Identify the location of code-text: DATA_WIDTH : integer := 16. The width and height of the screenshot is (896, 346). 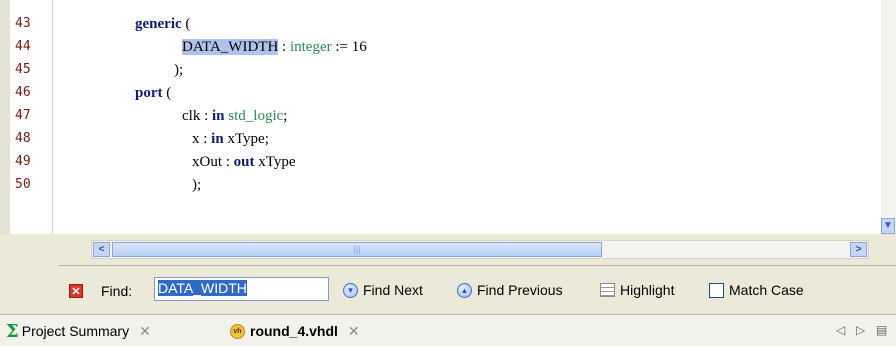
(274, 47).